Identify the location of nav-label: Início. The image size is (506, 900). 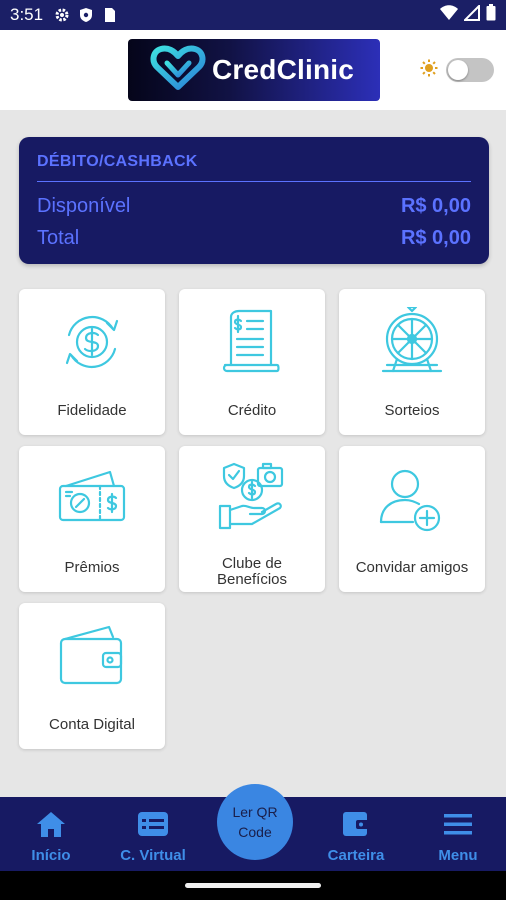
(51, 855).